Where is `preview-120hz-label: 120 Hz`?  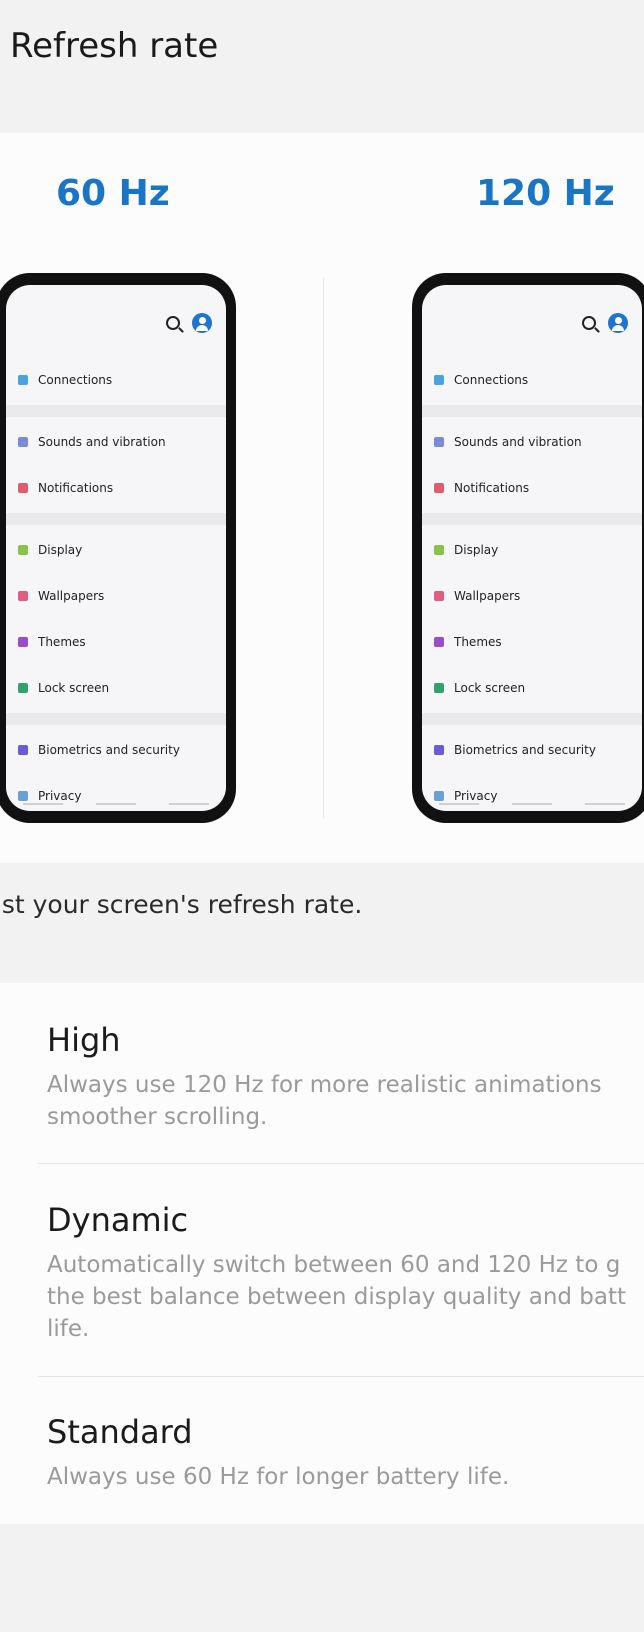
preview-120hz-label: 120 Hz is located at coordinates (545, 193).